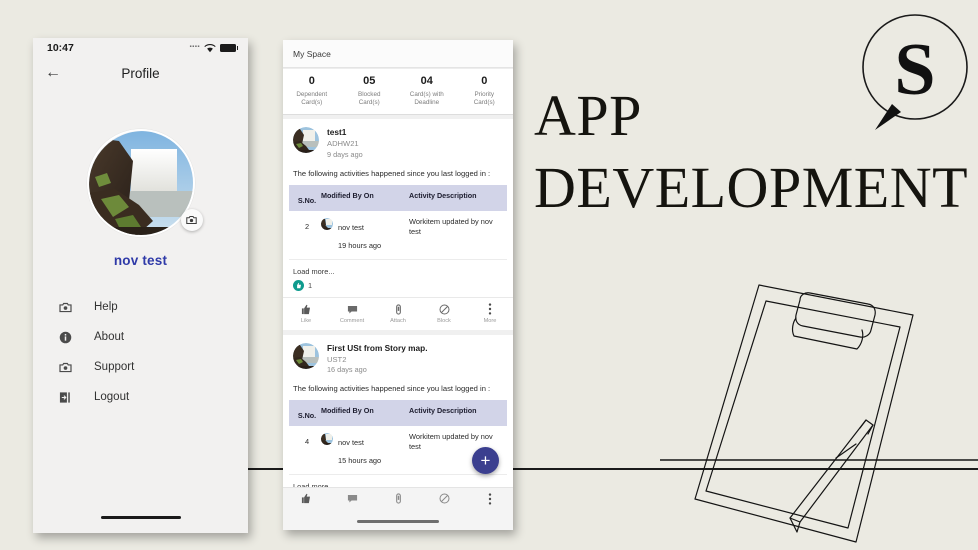  I want to click on action-label: Like, so click(306, 320).